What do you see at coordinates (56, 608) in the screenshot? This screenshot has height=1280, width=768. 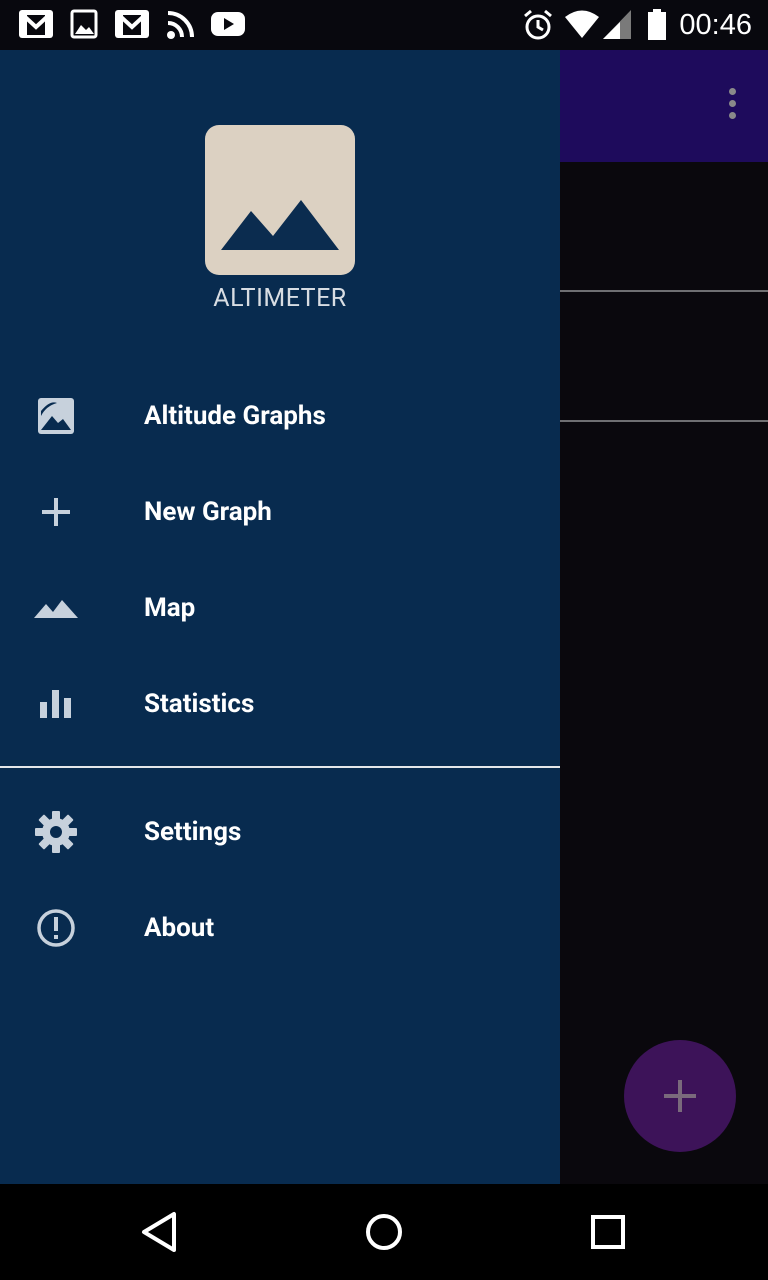 I see `mountain-icon` at bounding box center [56, 608].